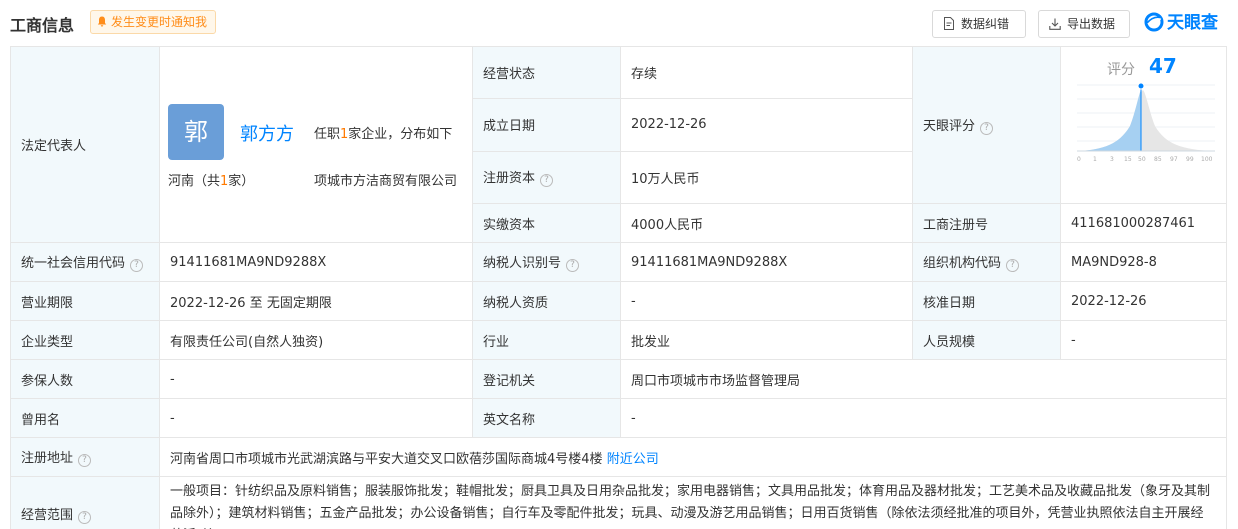 The height and width of the screenshot is (529, 1238). Describe the element at coordinates (509, 179) in the screenshot. I see `capital-label: 注册资本` at that location.